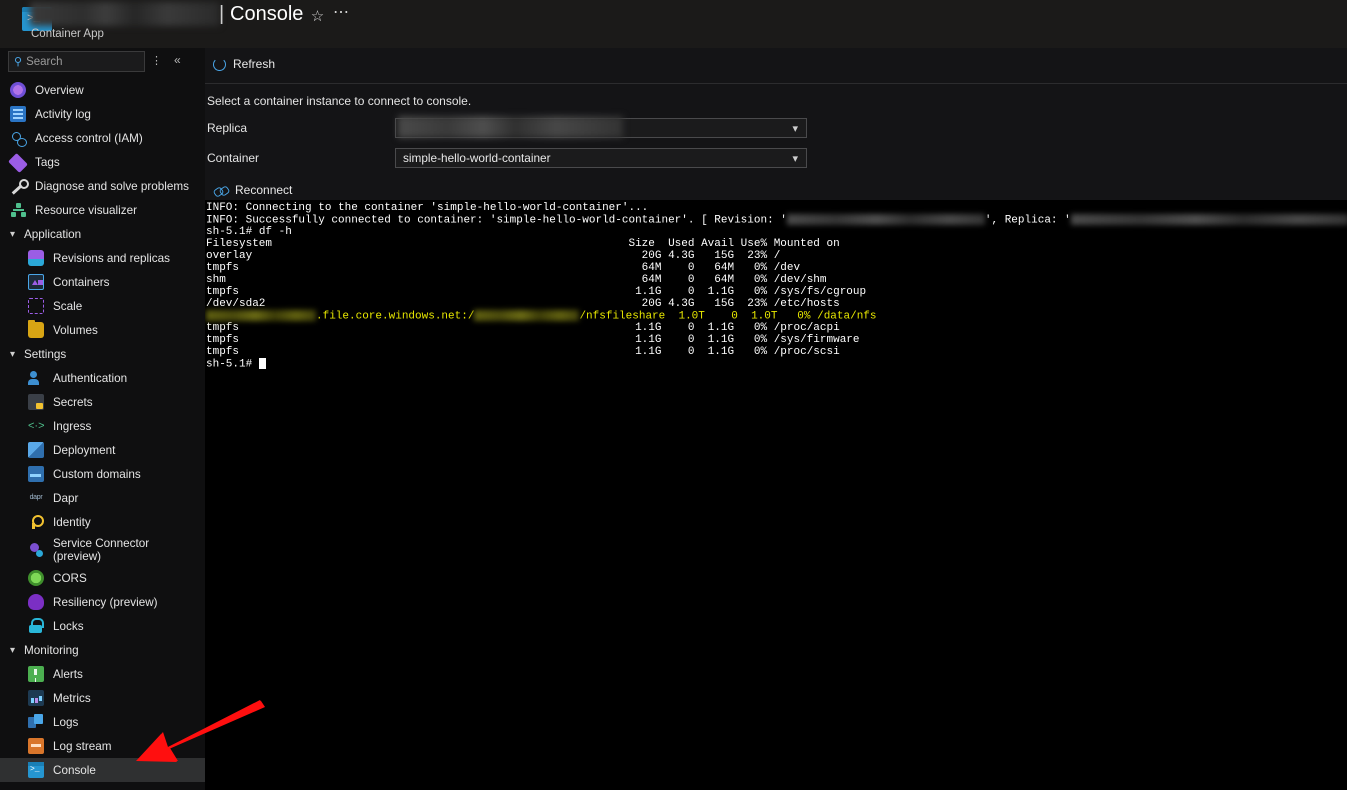  I want to click on sidebar-item-scale: Scale, so click(102, 306).